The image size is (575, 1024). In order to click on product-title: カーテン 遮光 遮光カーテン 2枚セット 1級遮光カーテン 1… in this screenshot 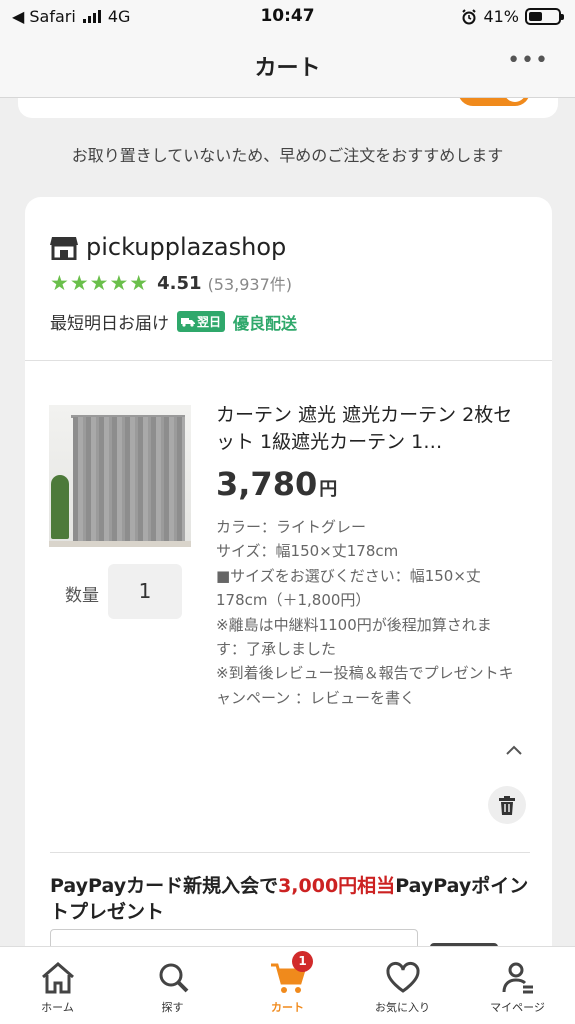, I will do `click(371, 429)`.